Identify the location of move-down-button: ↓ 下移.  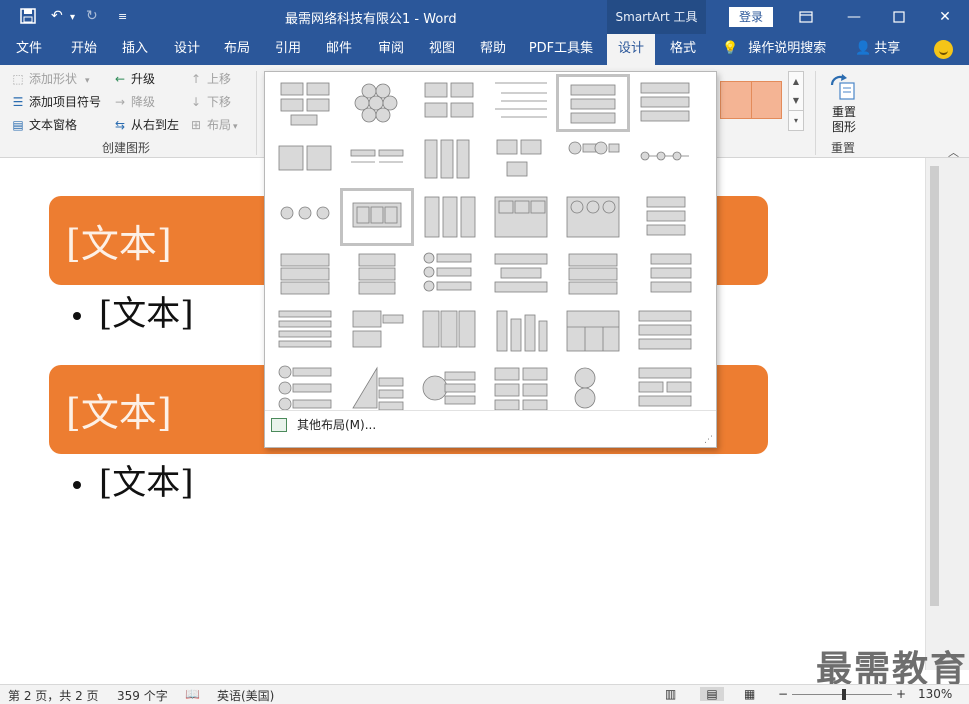
(209, 102).